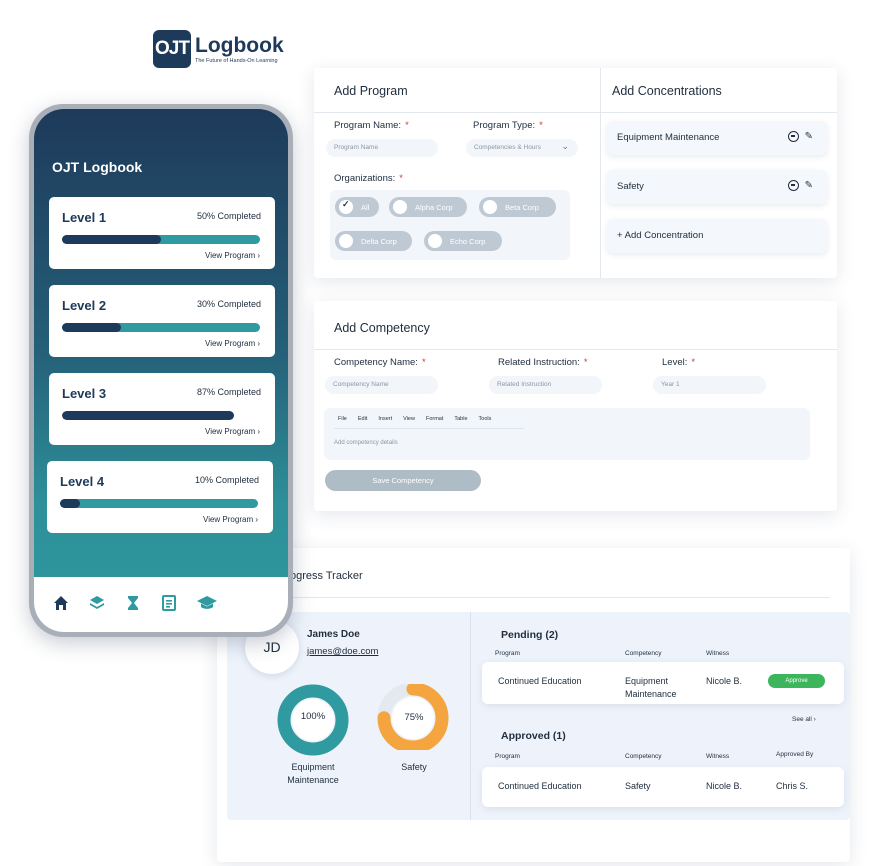  Describe the element at coordinates (522, 148) in the screenshot. I see `program-type-select: Competencies & Hours ⌄` at that location.